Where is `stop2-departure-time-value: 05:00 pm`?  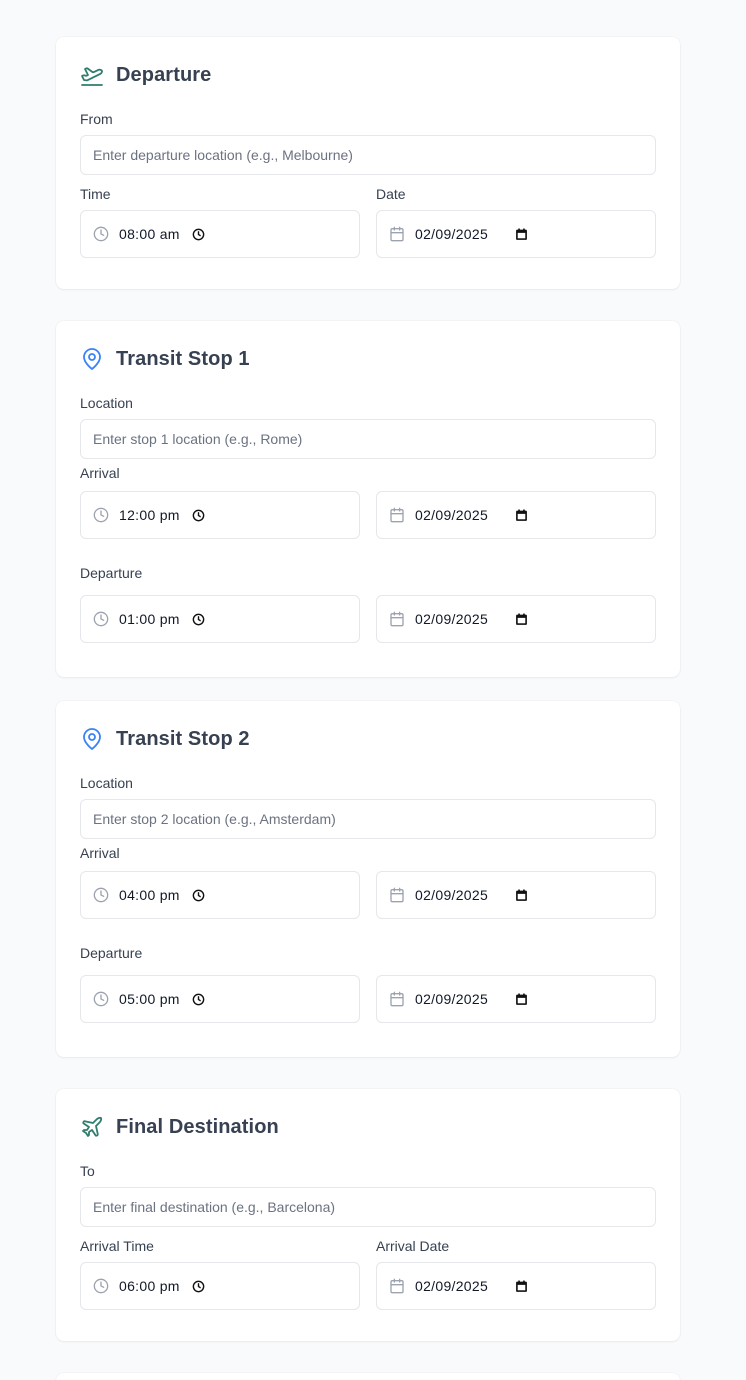 stop2-departure-time-value: 05:00 pm is located at coordinates (149, 999).